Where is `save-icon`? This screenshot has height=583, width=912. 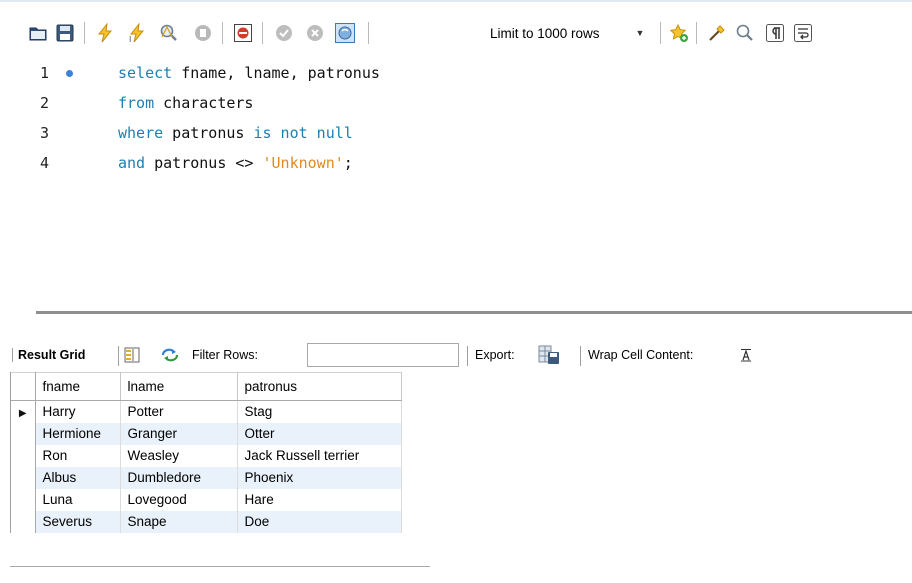
save-icon is located at coordinates (65, 33).